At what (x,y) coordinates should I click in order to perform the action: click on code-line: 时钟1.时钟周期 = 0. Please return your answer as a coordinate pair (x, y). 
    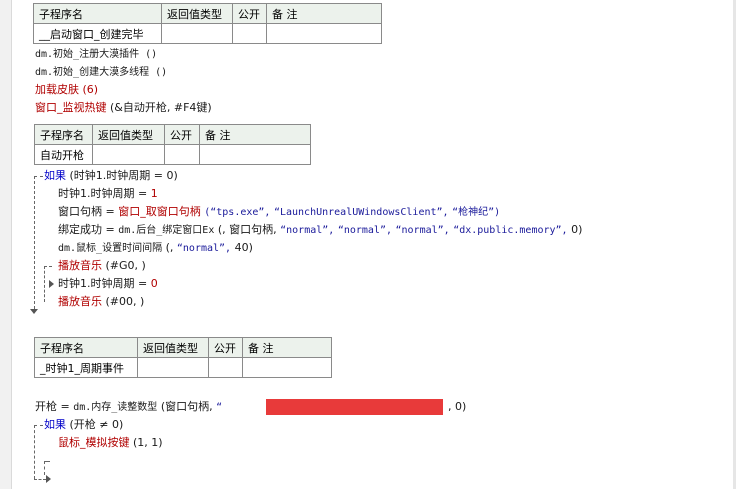
    Looking at the image, I should click on (108, 284).